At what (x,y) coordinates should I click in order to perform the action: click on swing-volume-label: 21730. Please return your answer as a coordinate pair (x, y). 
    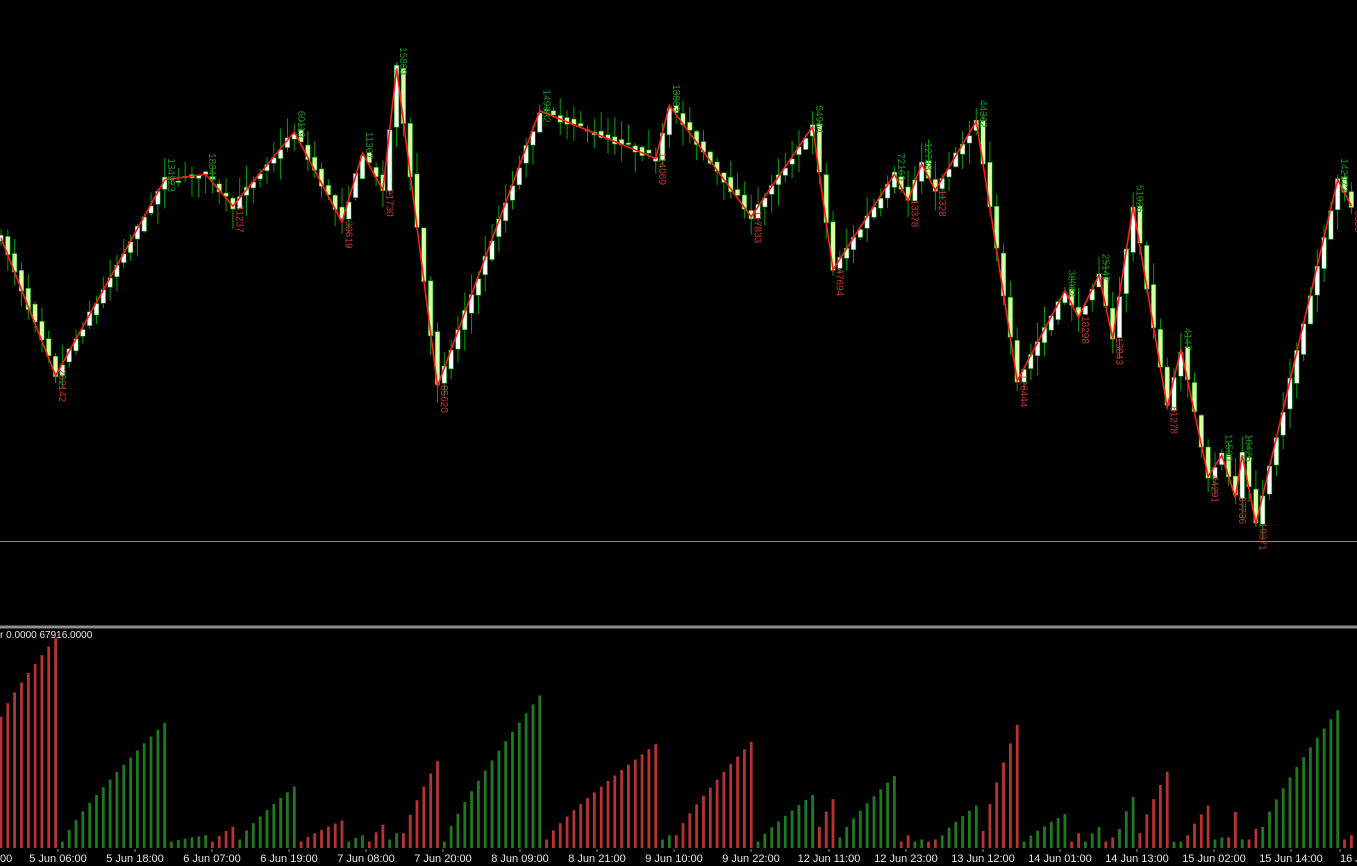
    Looking at the image, I should click on (388, 203).